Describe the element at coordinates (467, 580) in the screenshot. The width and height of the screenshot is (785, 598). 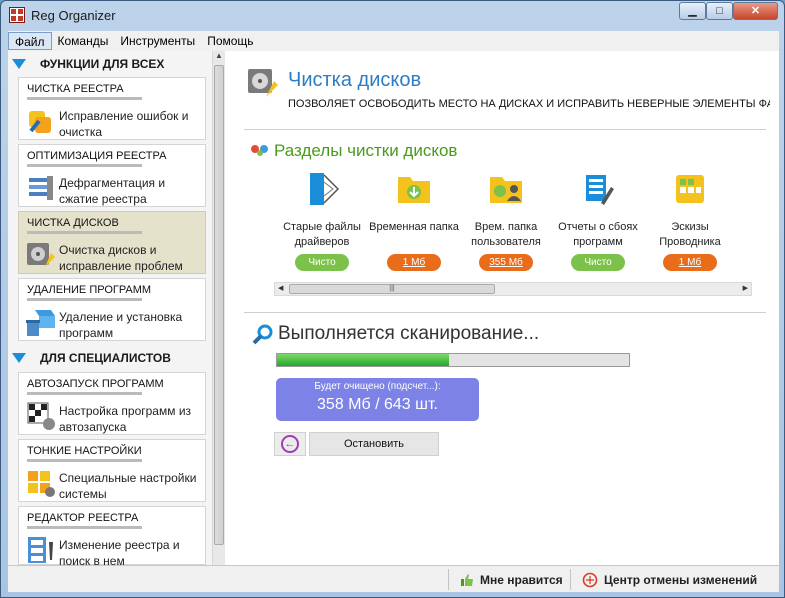
I see `thumbs-up-icon` at that location.